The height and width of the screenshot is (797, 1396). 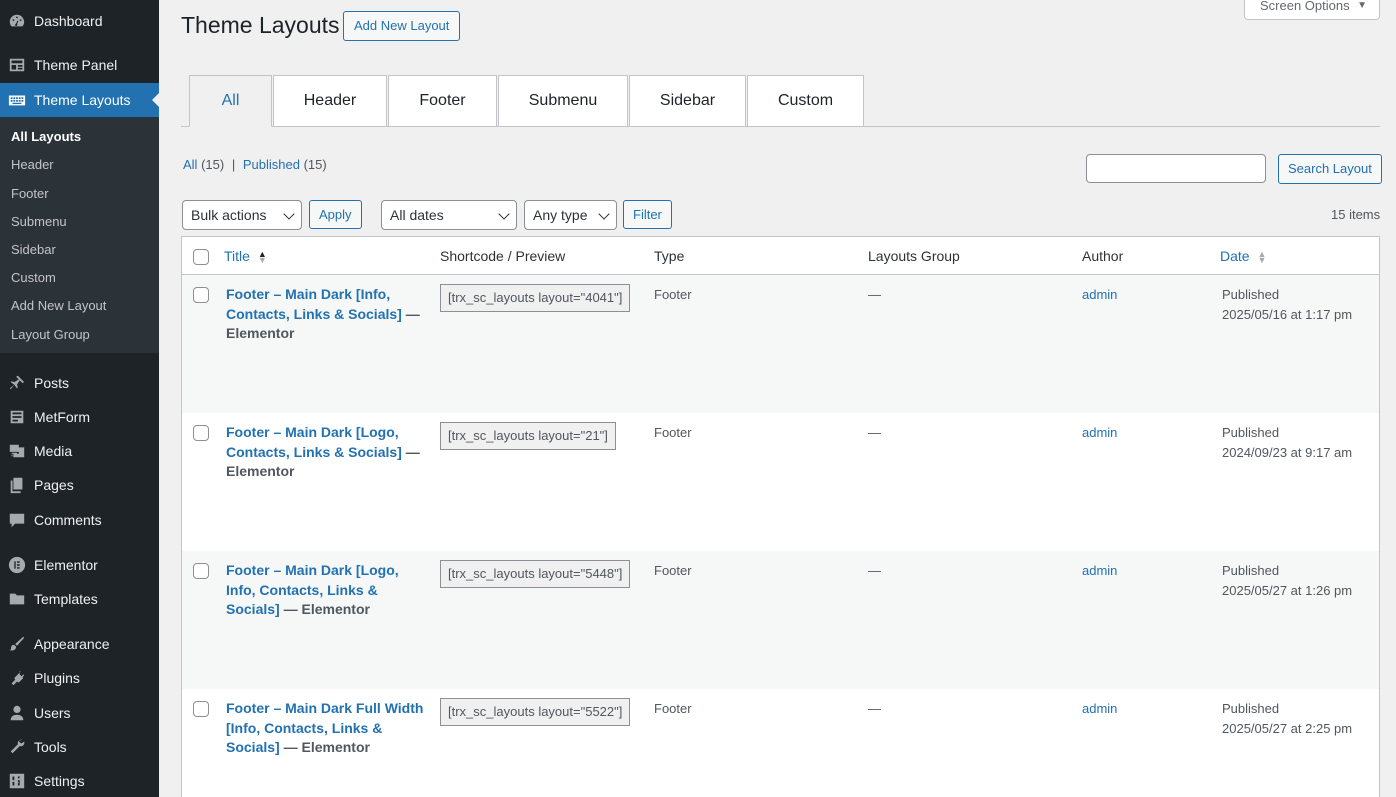 I want to click on type-value: Any type, so click(x=560, y=215).